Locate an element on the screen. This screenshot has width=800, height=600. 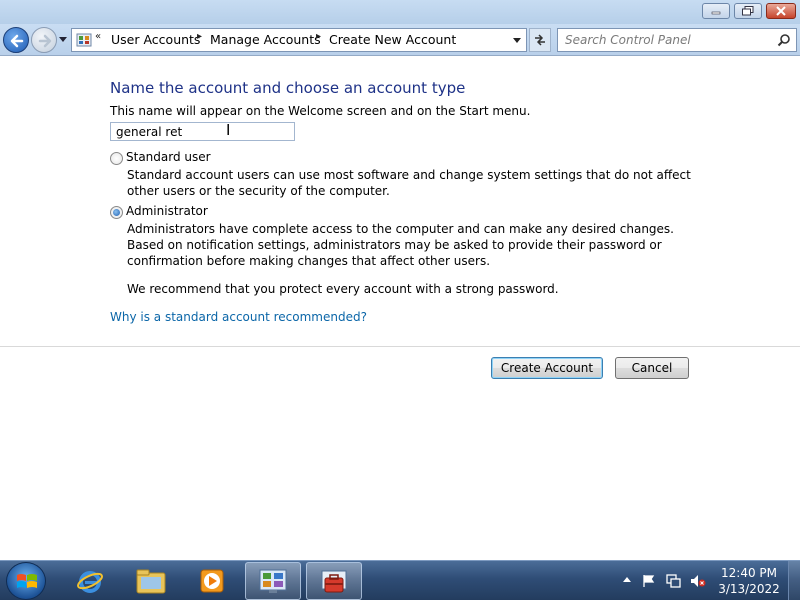
recent-pages-dropdown-icon is located at coordinates (63, 40).